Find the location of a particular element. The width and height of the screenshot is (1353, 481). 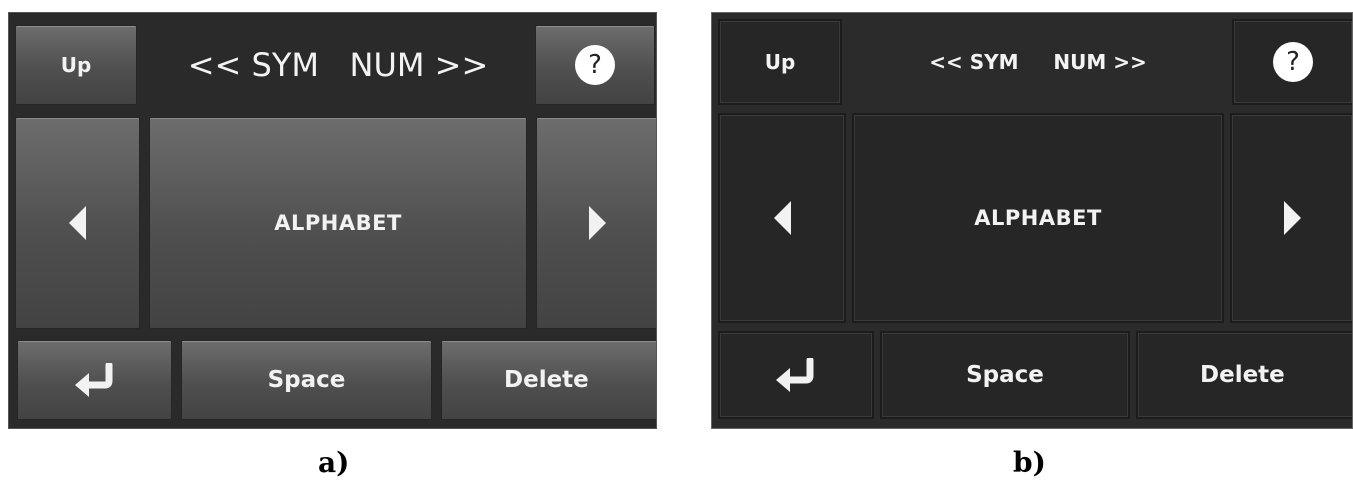

caption-b: b) is located at coordinates (1029, 462).